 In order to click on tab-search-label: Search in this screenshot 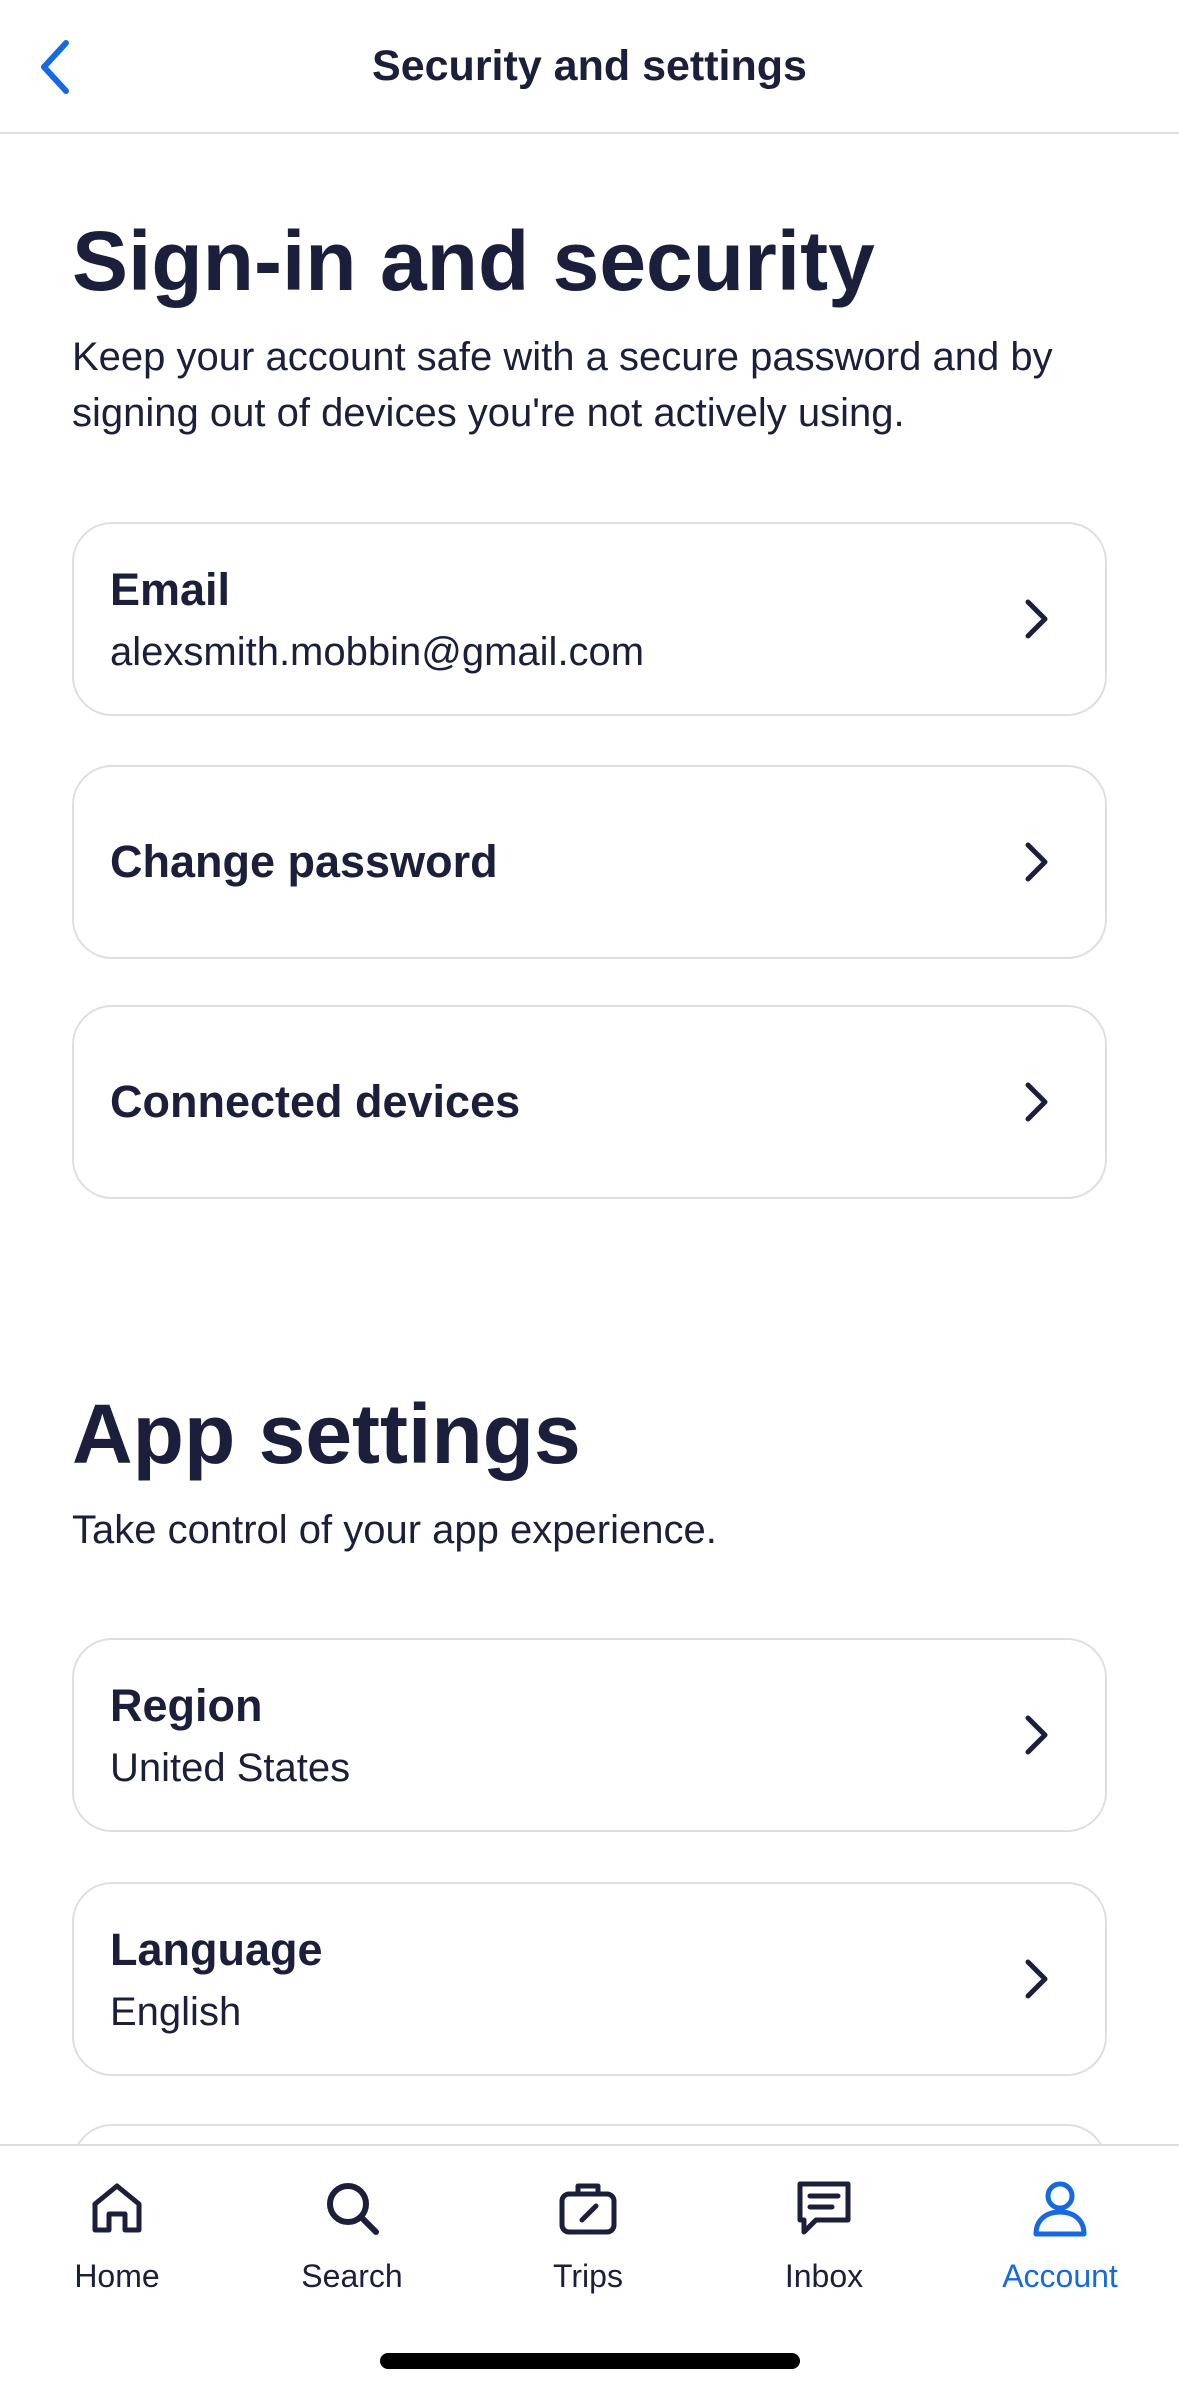, I will do `click(352, 2276)`.